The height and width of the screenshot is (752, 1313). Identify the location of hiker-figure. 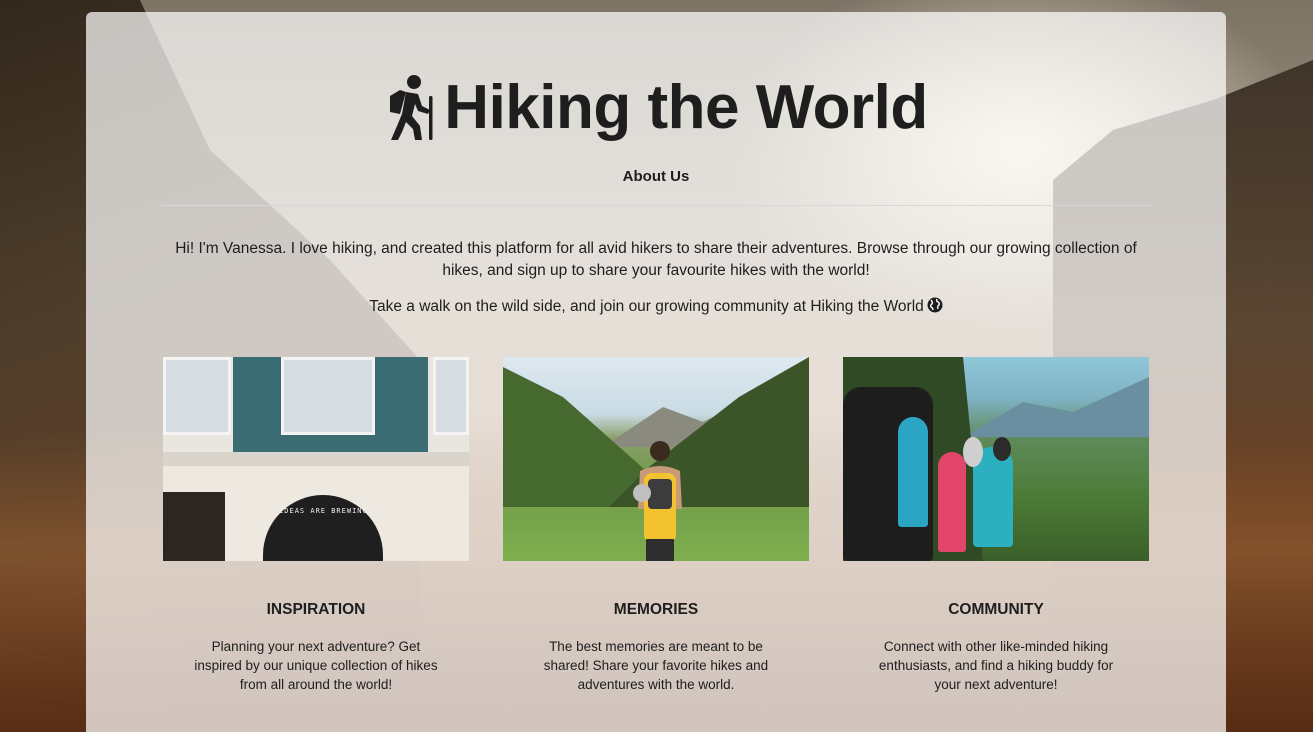
(657, 501).